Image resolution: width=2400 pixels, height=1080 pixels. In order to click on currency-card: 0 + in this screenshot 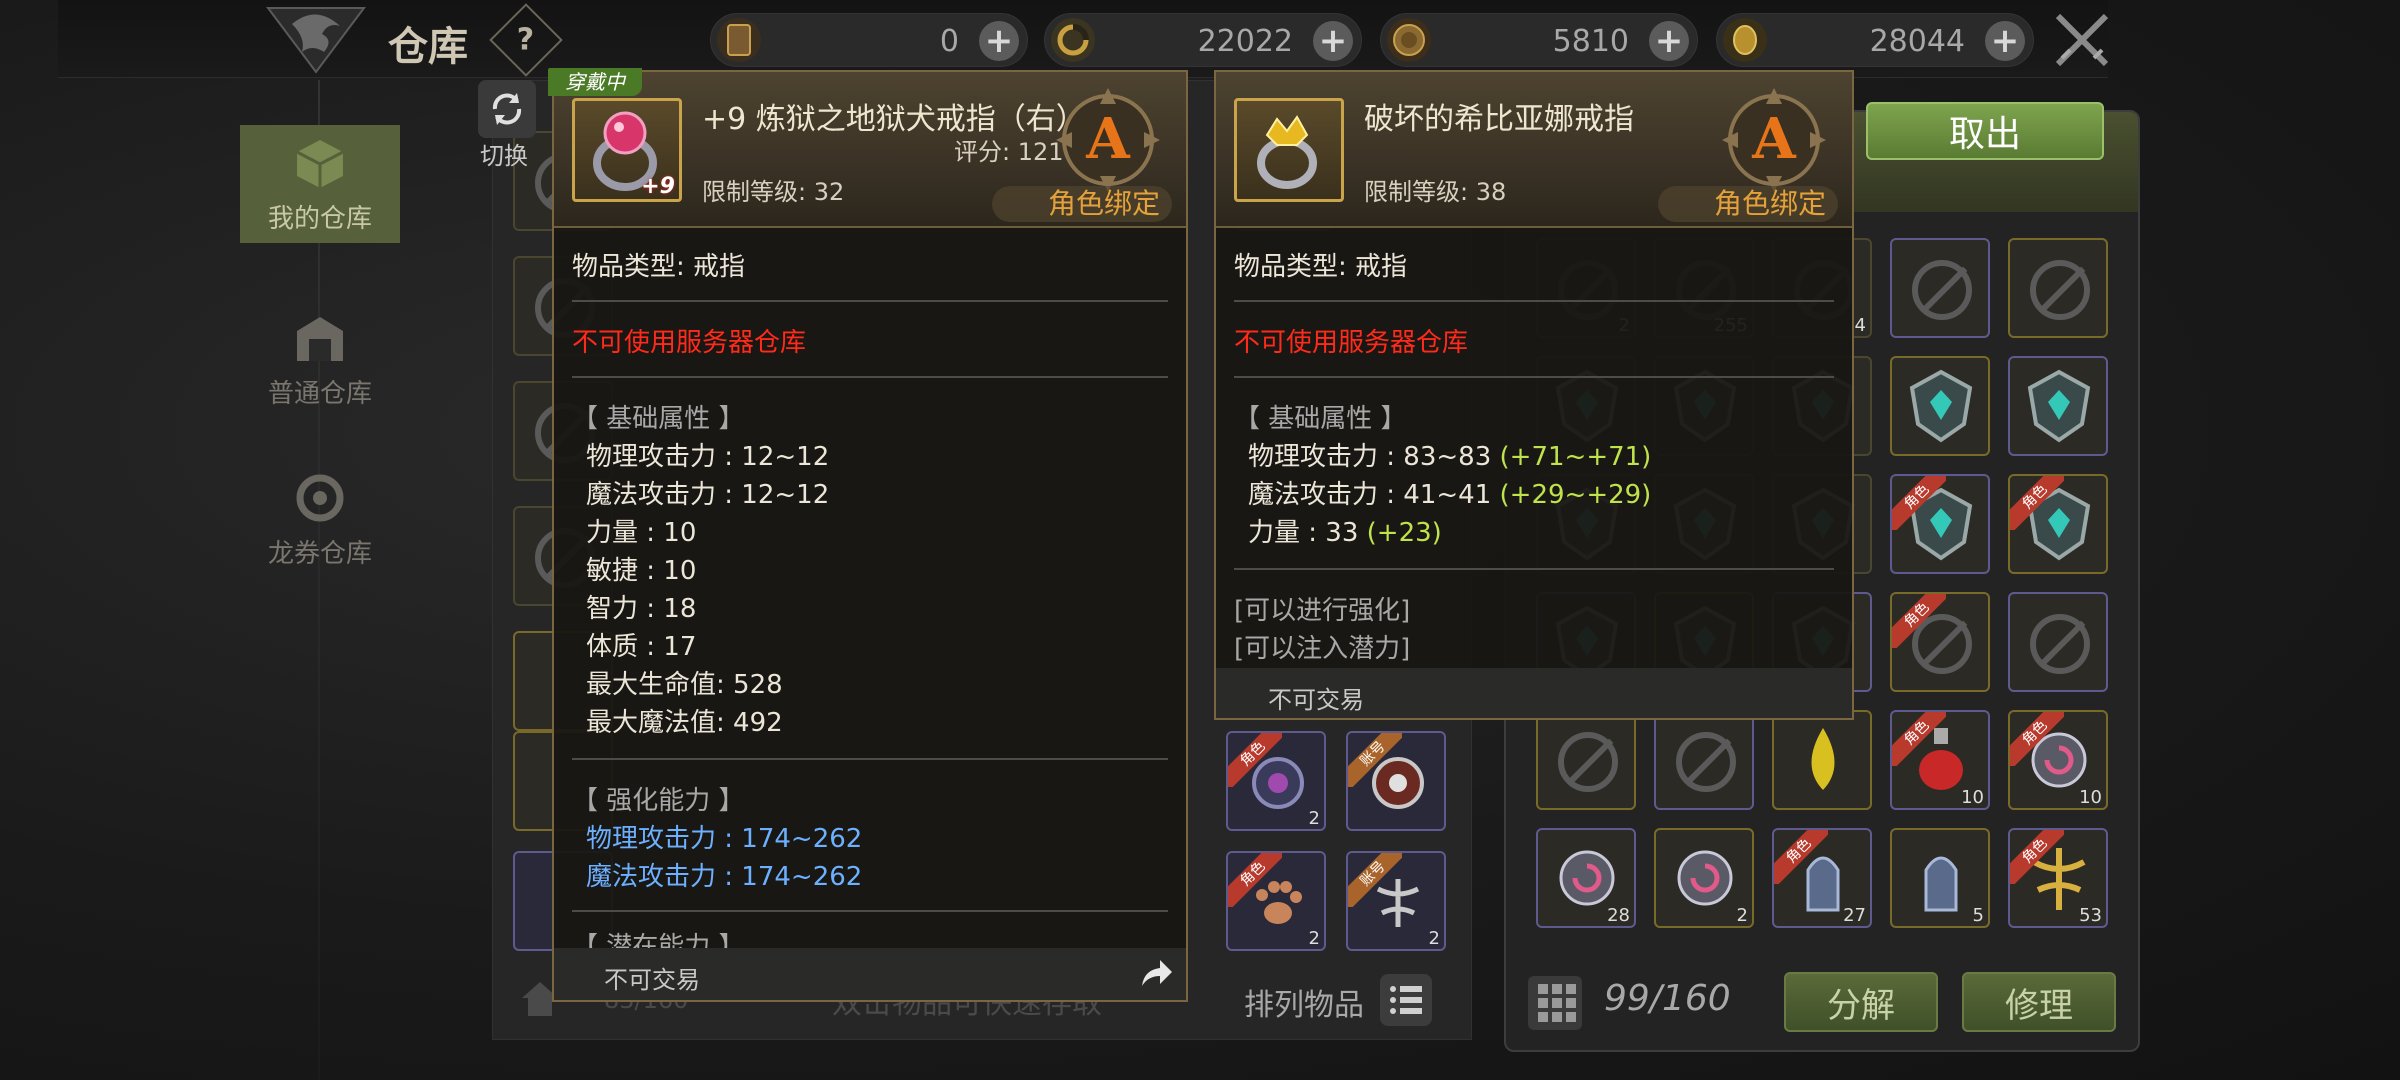, I will do `click(869, 40)`.